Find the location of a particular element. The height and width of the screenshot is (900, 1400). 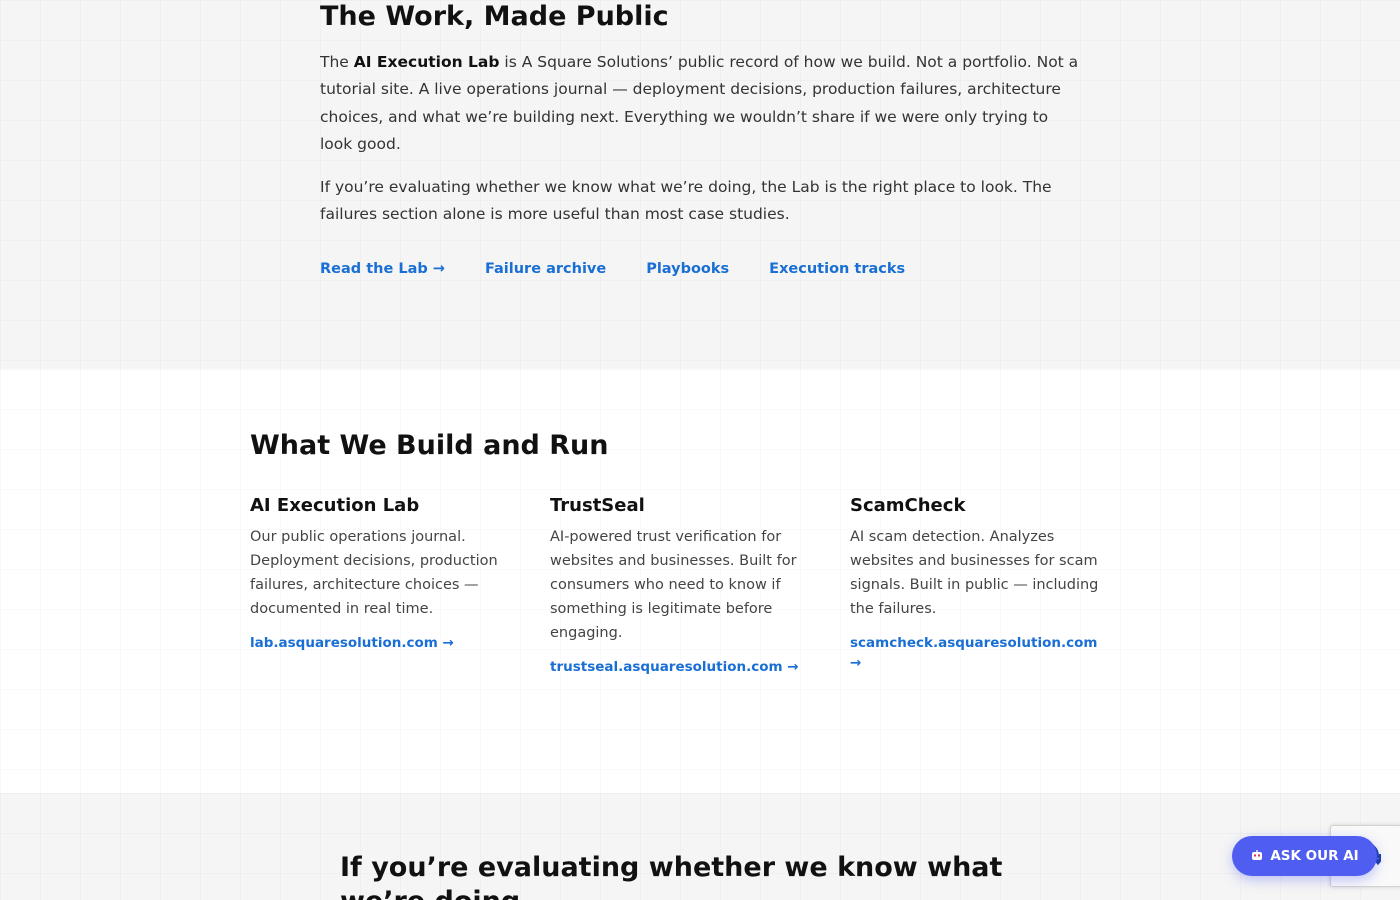

ask-our-ai-button: ASK OUR AI is located at coordinates (1304, 856).